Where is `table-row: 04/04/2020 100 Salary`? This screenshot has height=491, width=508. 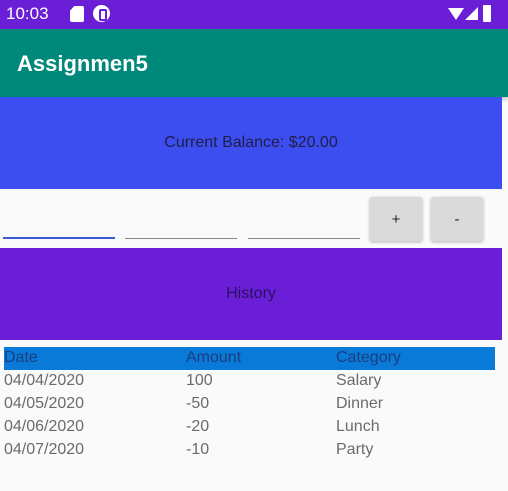 table-row: 04/04/2020 100 Salary is located at coordinates (249, 381).